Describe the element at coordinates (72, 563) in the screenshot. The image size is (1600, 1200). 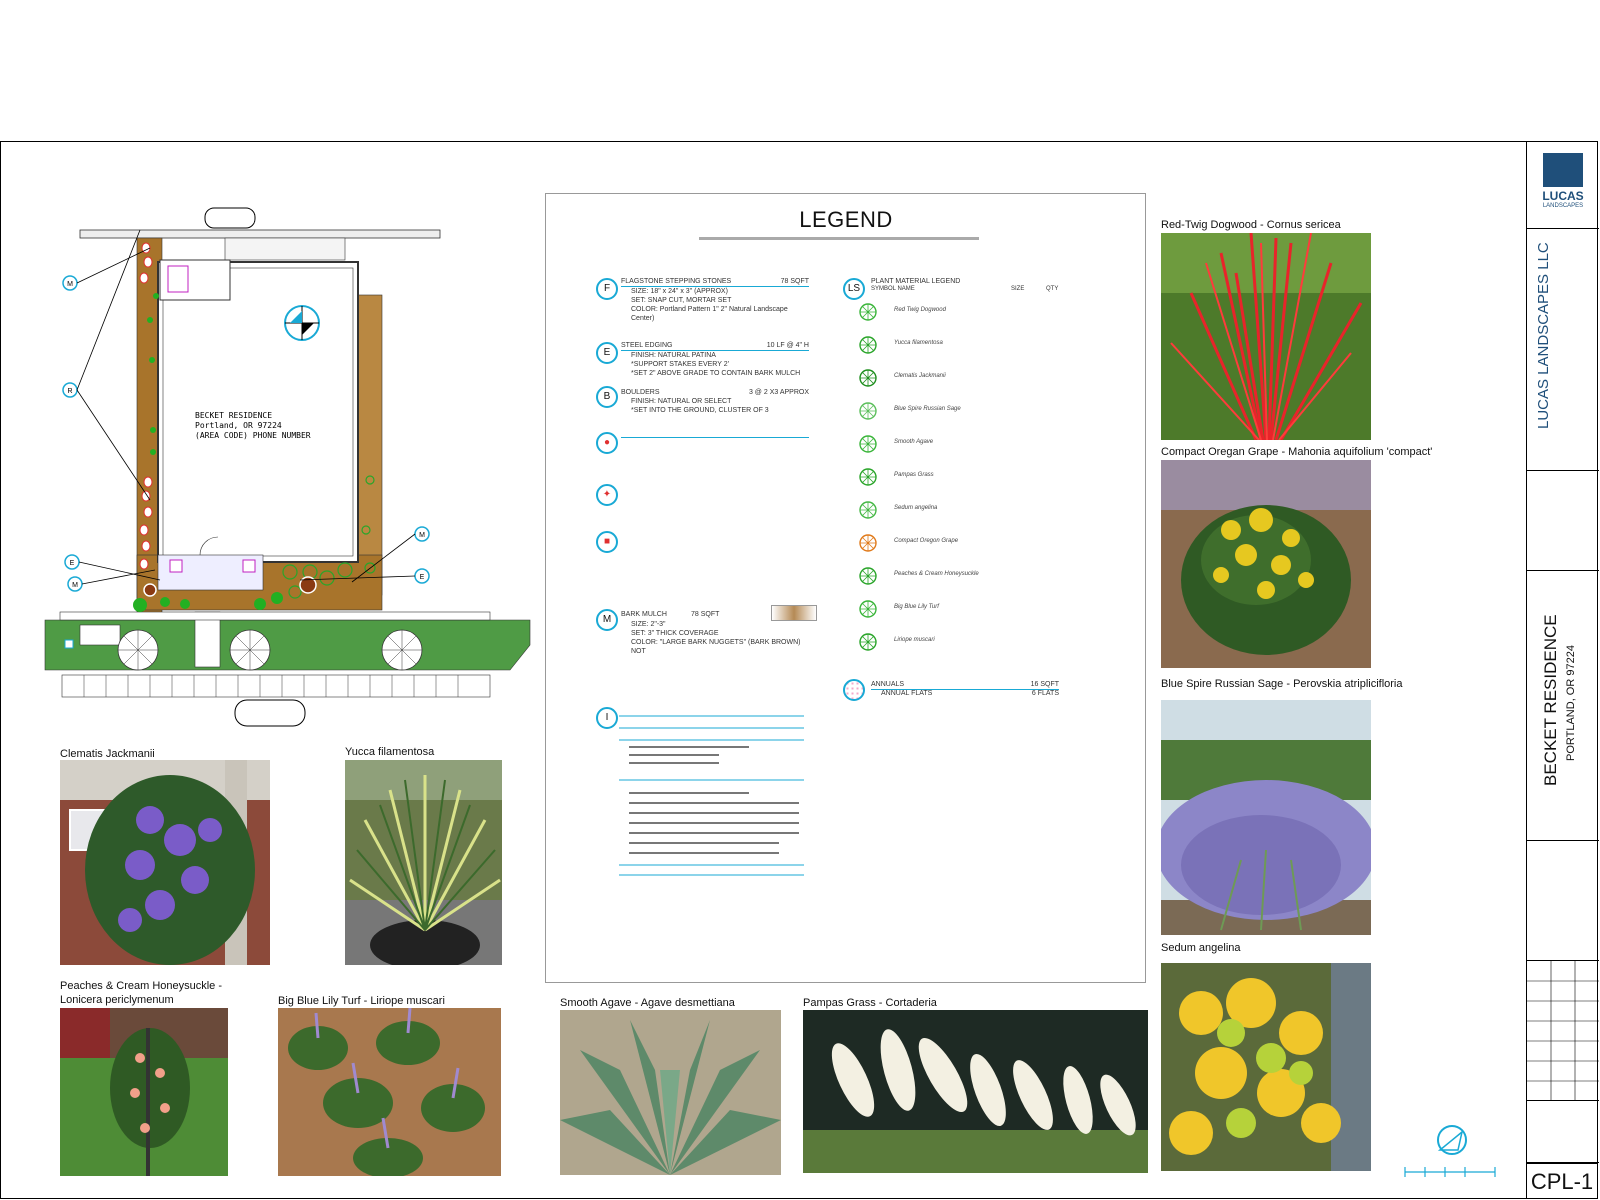
I see `marker-e: E` at that location.